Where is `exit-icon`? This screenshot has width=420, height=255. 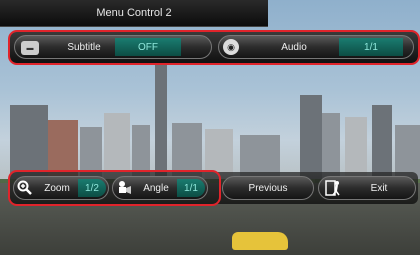 exit-icon is located at coordinates (334, 188).